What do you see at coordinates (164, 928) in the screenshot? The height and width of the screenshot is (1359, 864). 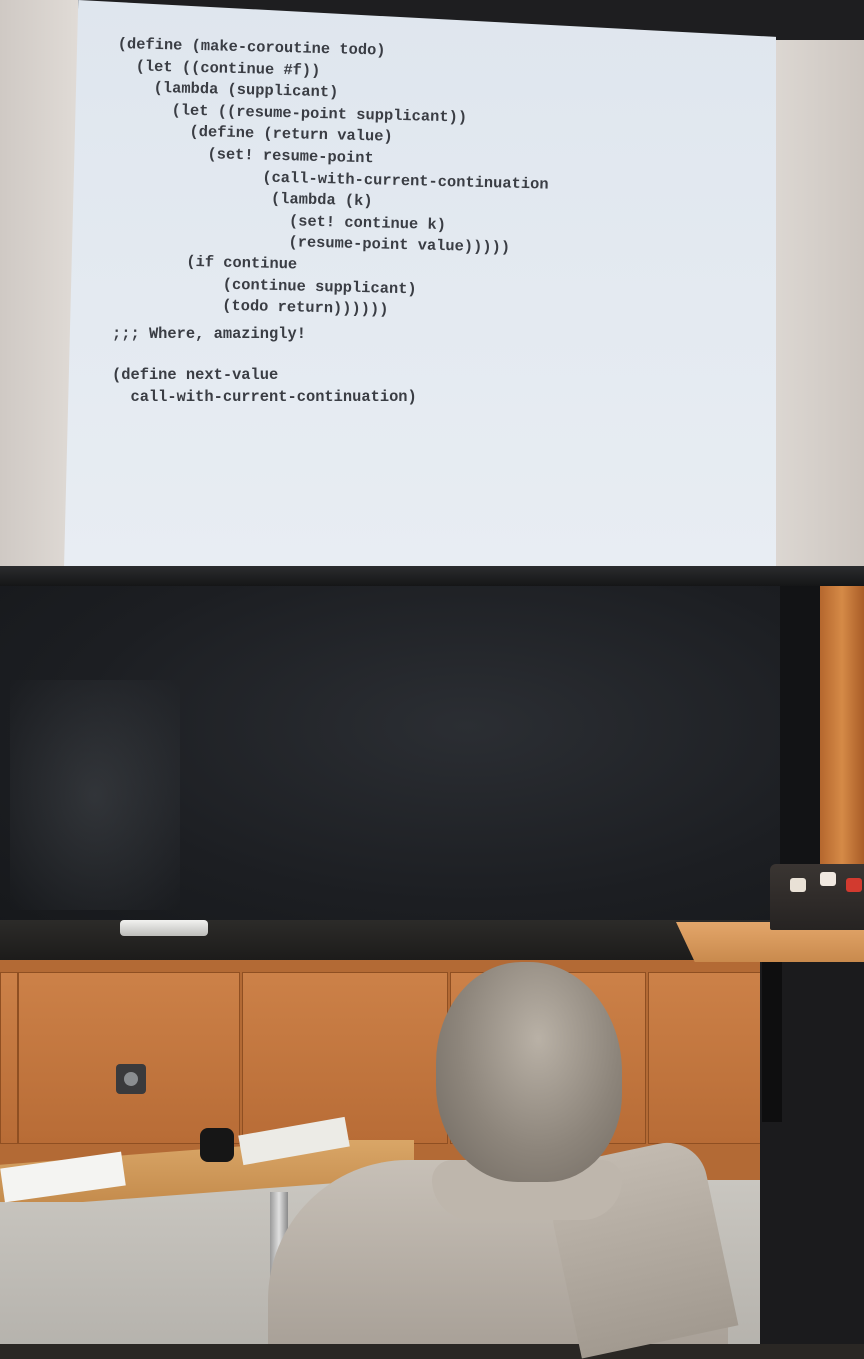 I see `eraser` at bounding box center [164, 928].